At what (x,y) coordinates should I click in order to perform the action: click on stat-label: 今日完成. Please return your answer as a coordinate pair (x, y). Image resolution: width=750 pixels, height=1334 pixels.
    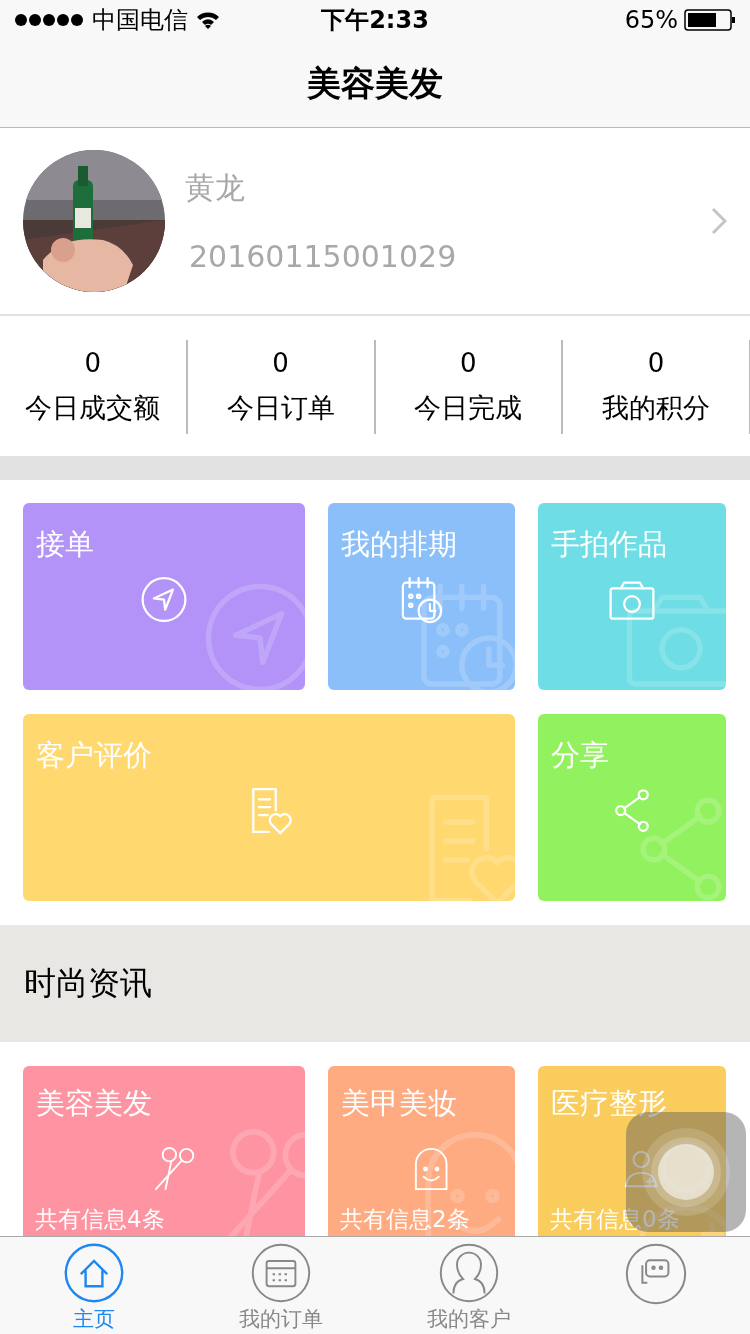
    Looking at the image, I should click on (468, 408).